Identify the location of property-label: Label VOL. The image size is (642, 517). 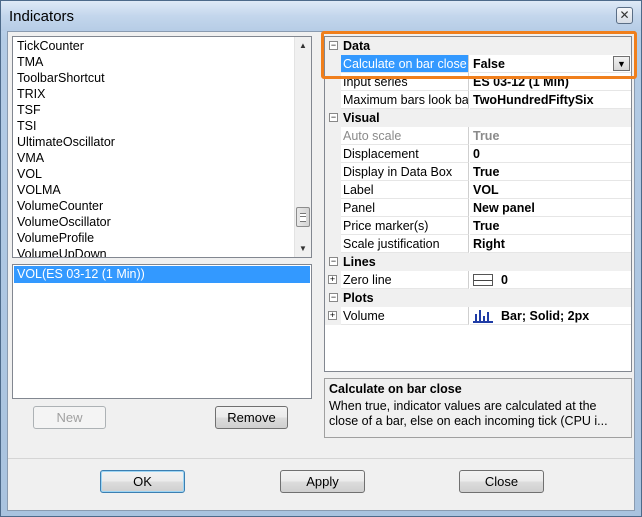
(478, 190).